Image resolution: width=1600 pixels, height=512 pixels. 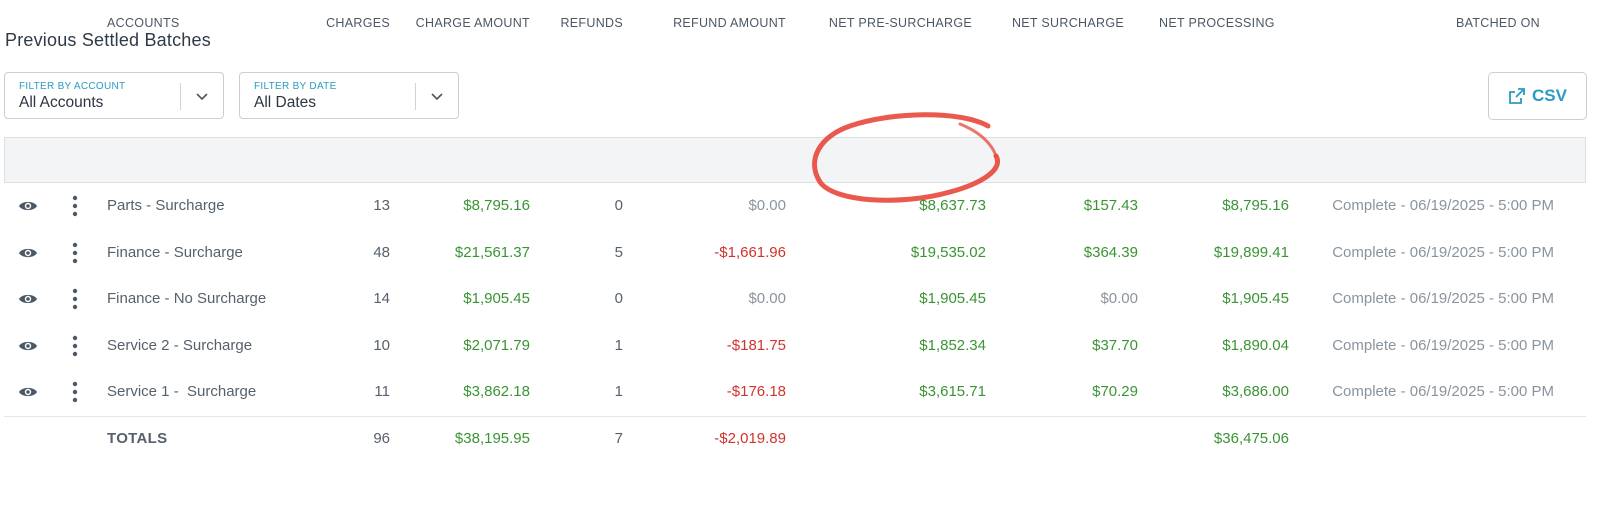 I want to click on cell-refund-amount: -$176.18, so click(x=756, y=391).